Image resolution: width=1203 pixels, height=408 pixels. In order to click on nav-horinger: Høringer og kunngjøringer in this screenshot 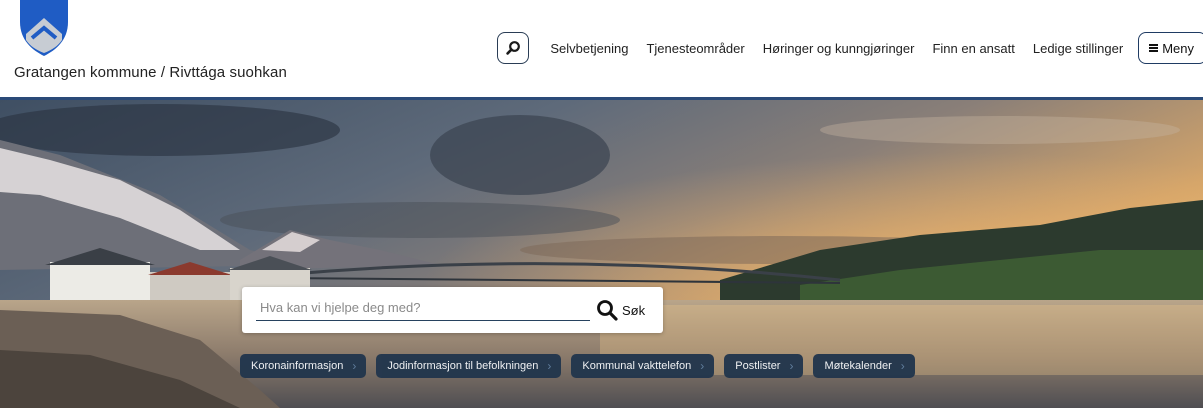, I will do `click(839, 48)`.